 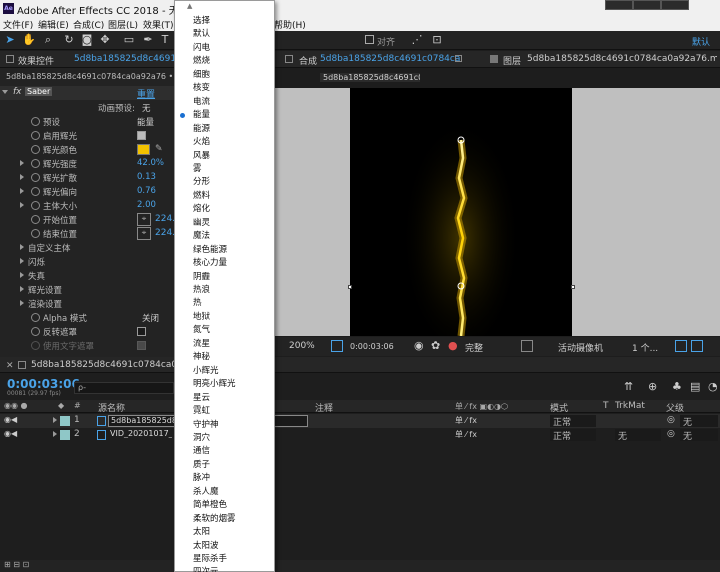 What do you see at coordinates (146, 108) in the screenshot?
I see `animation-preset-value: 无` at bounding box center [146, 108].